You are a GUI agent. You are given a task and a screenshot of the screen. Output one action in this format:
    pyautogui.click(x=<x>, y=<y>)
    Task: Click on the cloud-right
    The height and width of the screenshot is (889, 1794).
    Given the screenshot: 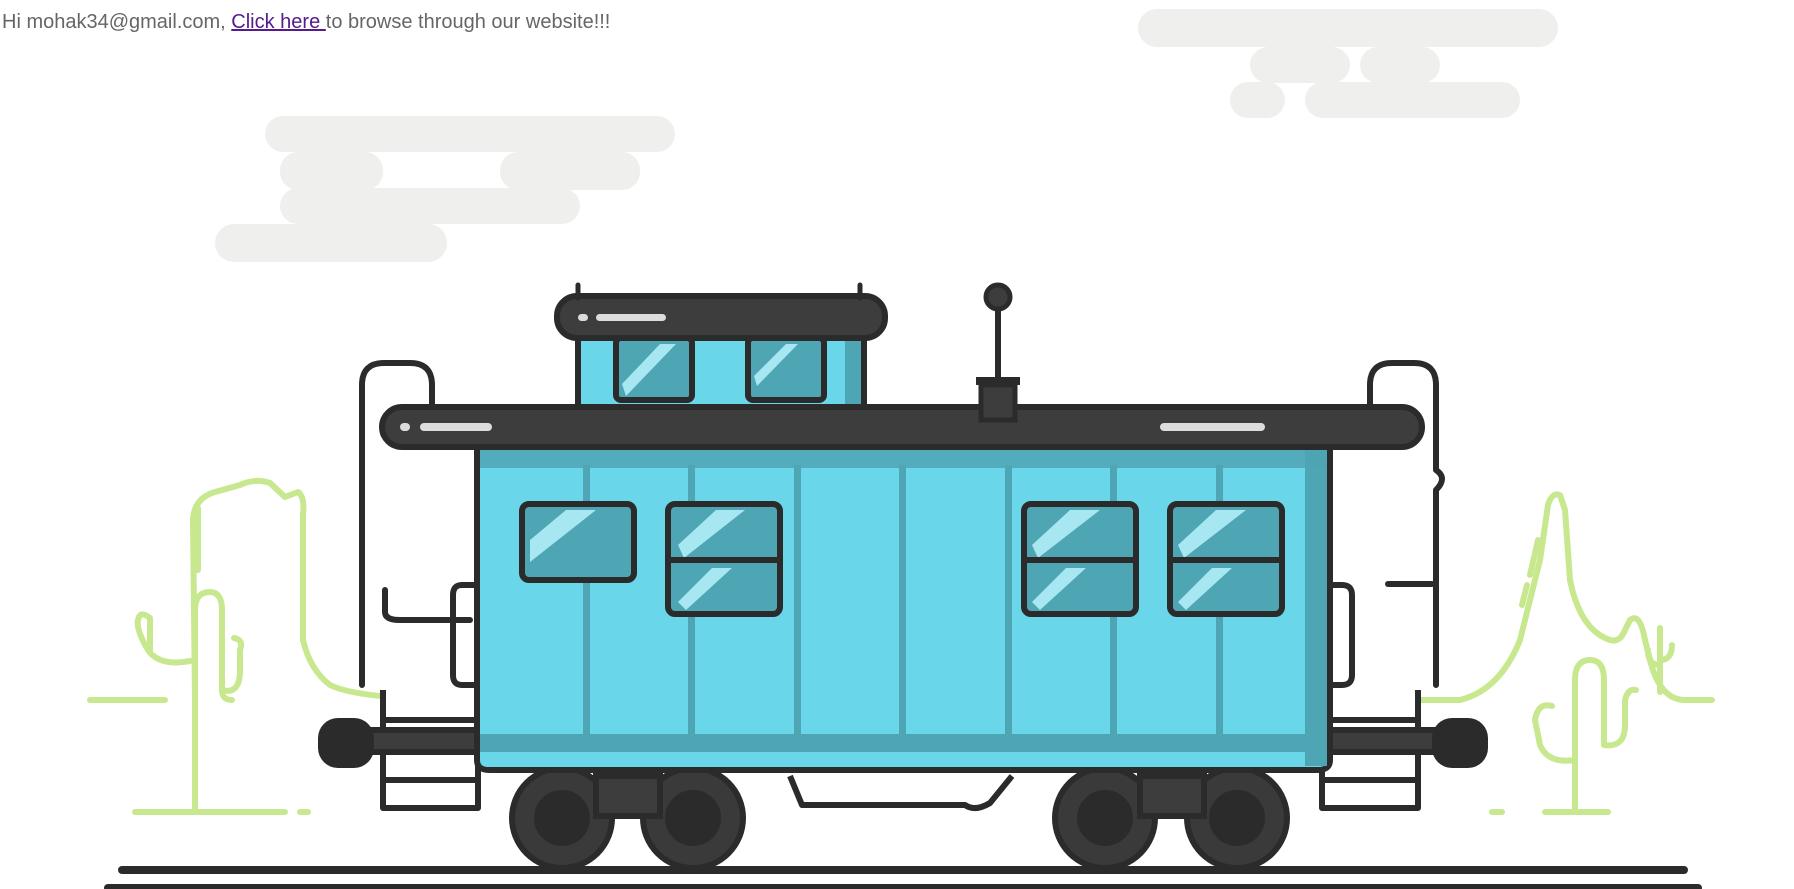 What is the action you would take?
    pyautogui.click(x=1348, y=63)
    